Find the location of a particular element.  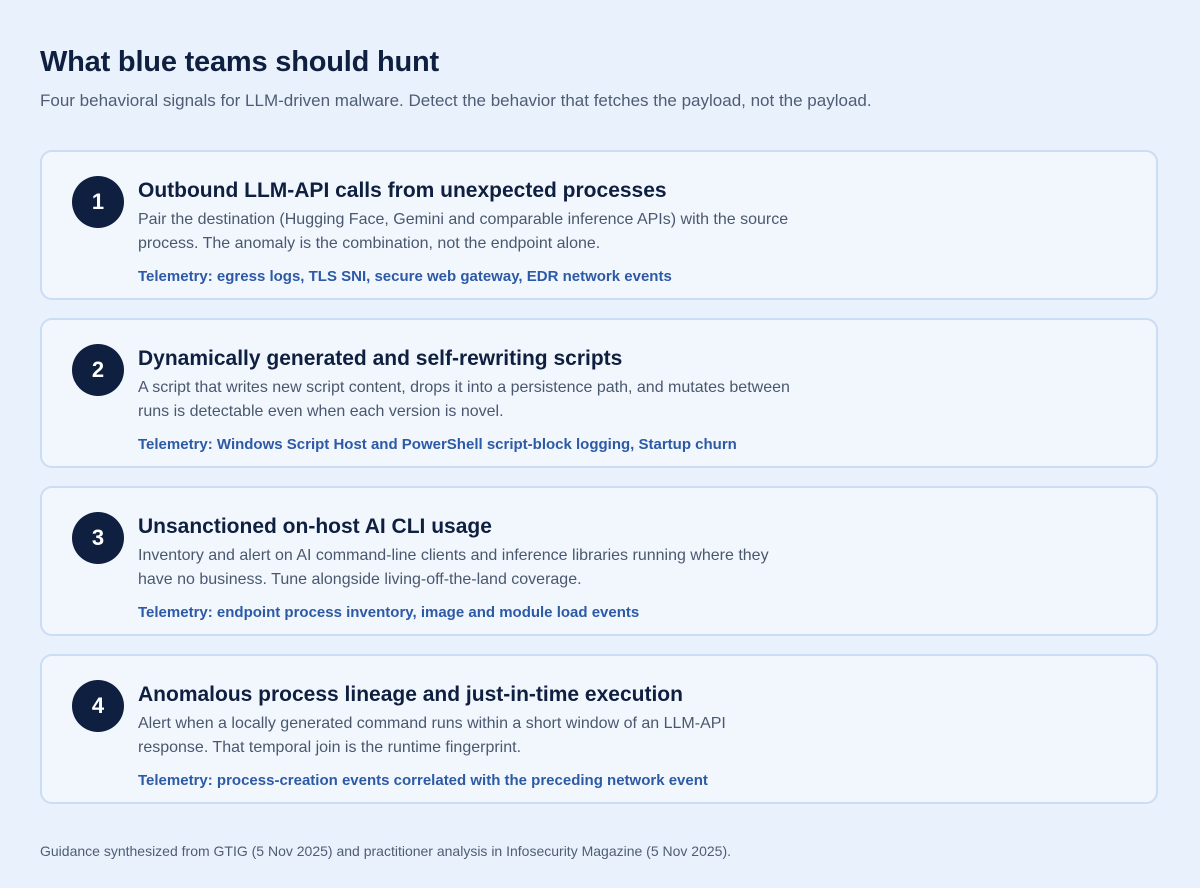

step-number-badge: 4 is located at coordinates (98, 706).